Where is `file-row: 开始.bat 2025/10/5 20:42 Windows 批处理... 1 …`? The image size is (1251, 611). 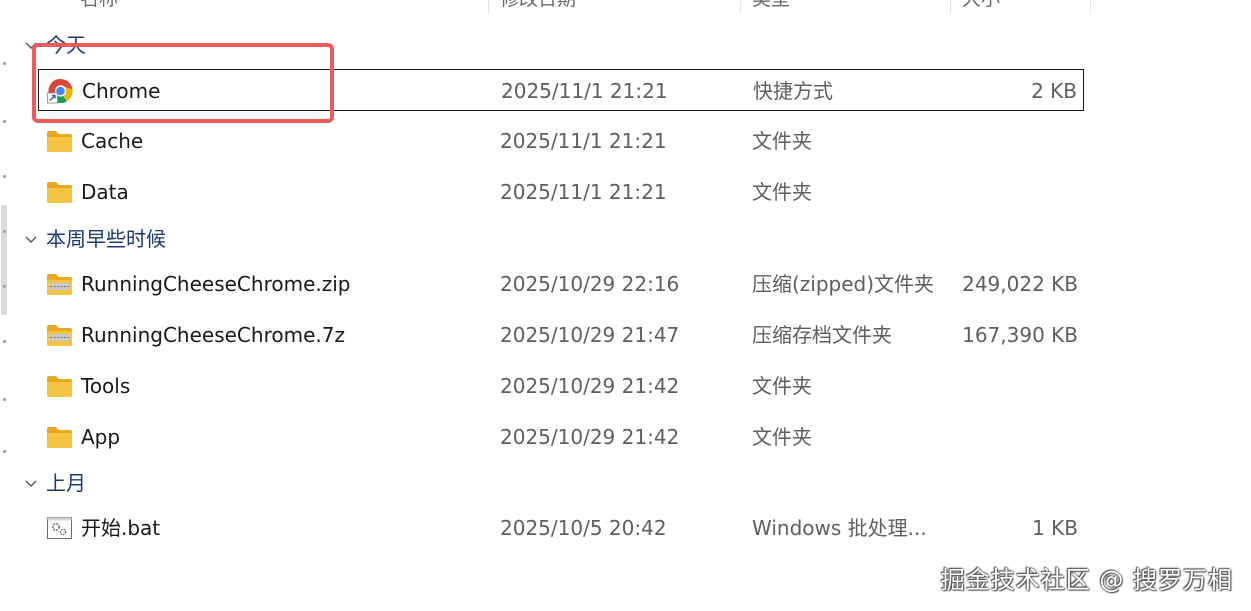 file-row: 开始.bat 2025/10/5 20:42 Windows 批处理... 1 … is located at coordinates (561, 528).